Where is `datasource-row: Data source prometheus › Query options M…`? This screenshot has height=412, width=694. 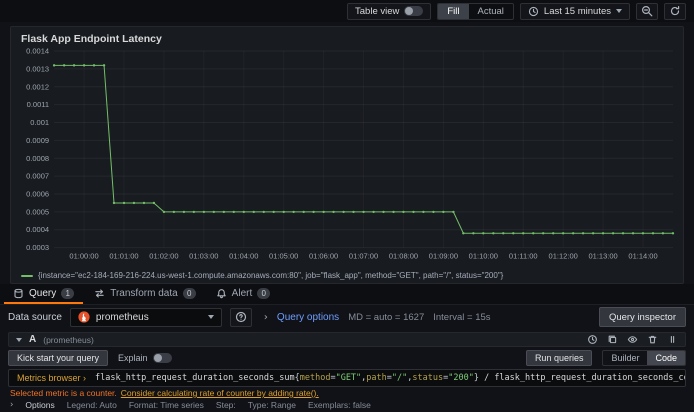
datasource-row: Data source prometheus › Query options M… is located at coordinates (347, 317).